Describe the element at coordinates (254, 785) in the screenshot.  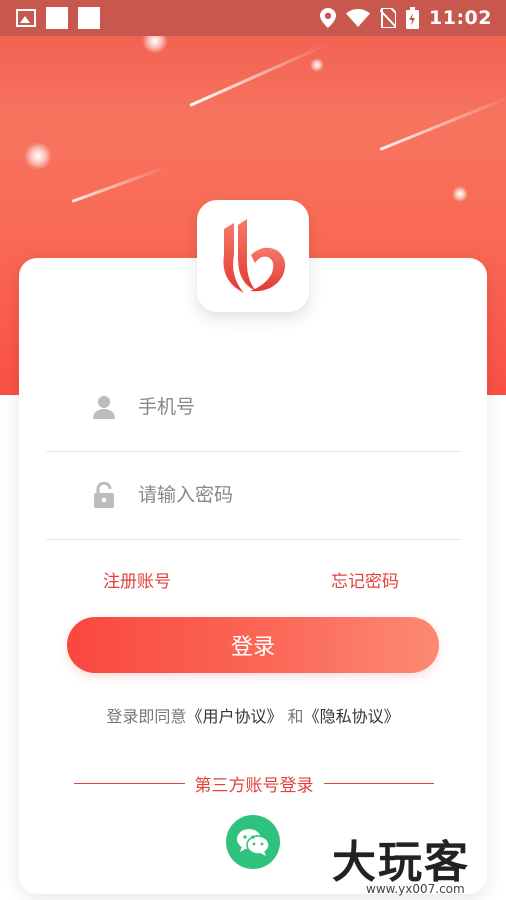
I see `third-party-label: 第三方账号登录` at that location.